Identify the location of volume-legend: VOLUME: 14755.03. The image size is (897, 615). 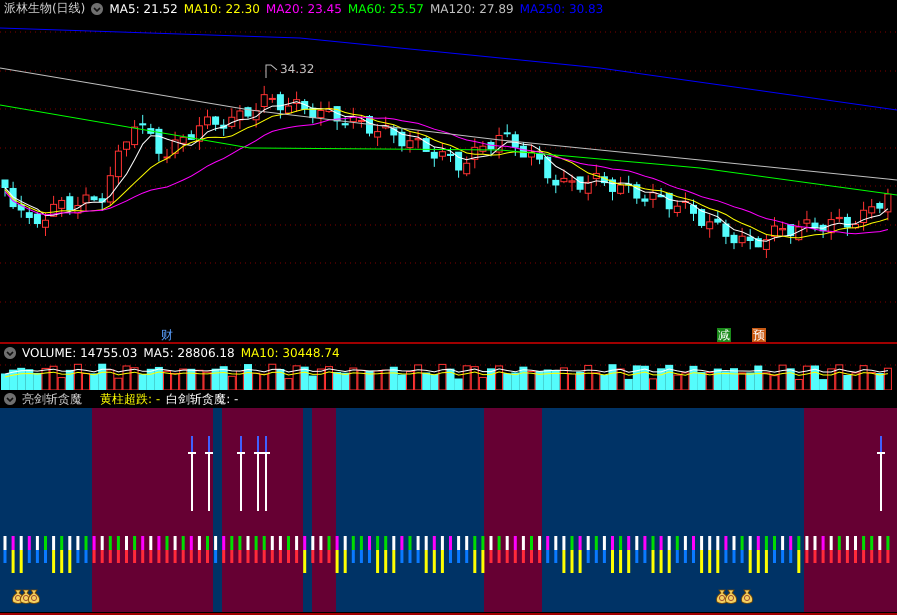
(80, 353).